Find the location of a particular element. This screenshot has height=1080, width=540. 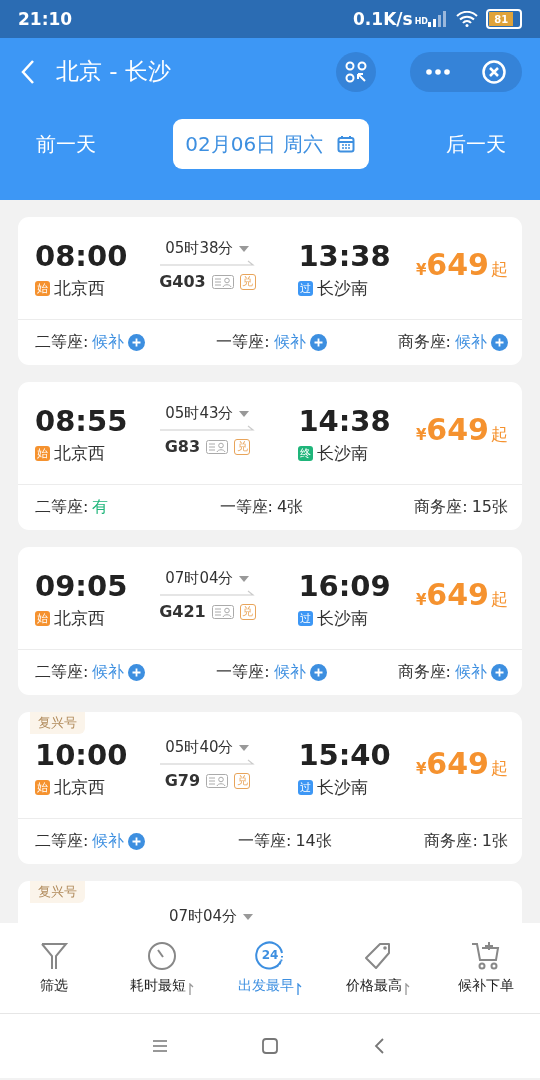

arrival-time: 16:09 is located at coordinates (345, 586).